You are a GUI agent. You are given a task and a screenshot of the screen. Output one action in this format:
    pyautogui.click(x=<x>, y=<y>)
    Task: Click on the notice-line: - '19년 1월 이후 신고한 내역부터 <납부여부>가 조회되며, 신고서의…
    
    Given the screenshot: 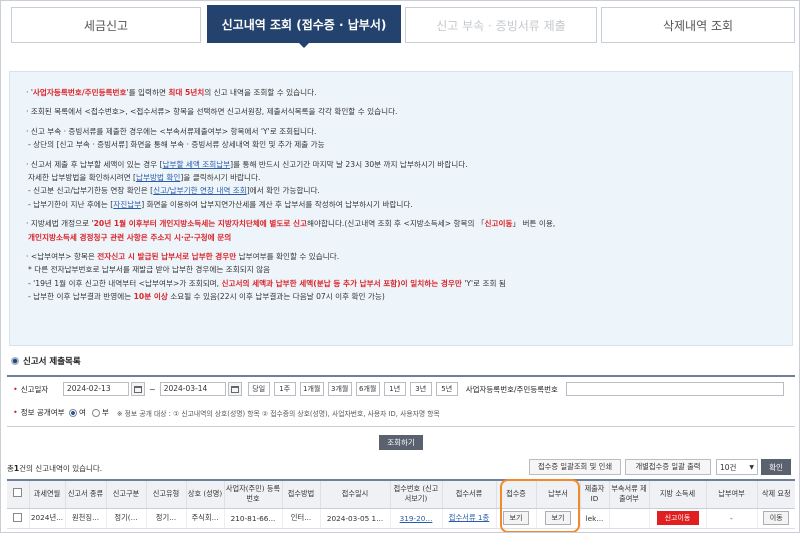 What is the action you would take?
    pyautogui.click(x=267, y=283)
    